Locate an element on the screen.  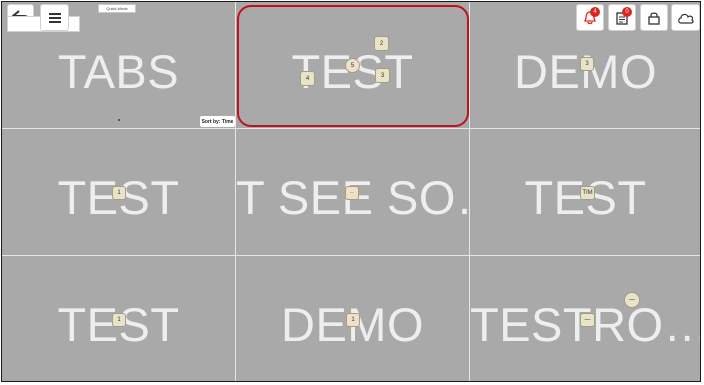
cloud-icon is located at coordinates (685, 18).